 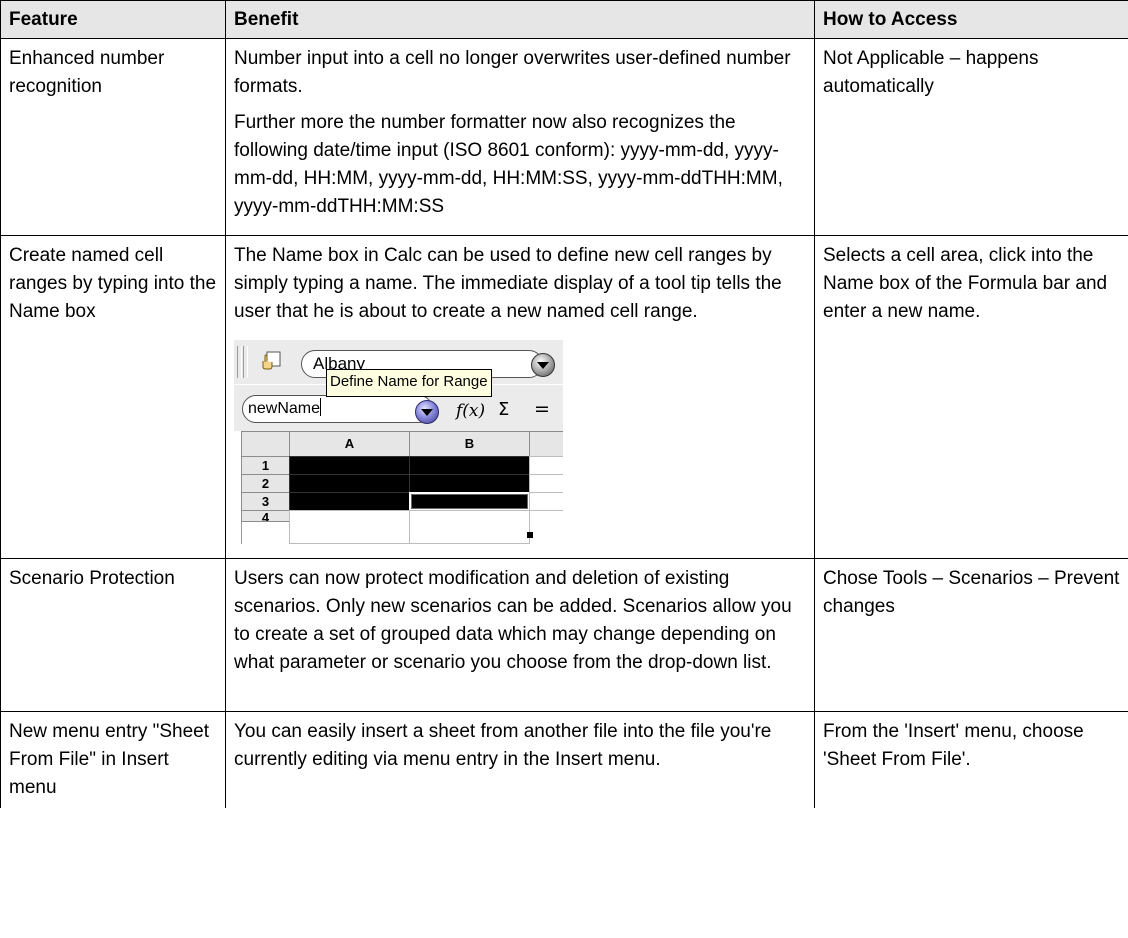 I want to click on cell-b2, so click(x=469, y=483).